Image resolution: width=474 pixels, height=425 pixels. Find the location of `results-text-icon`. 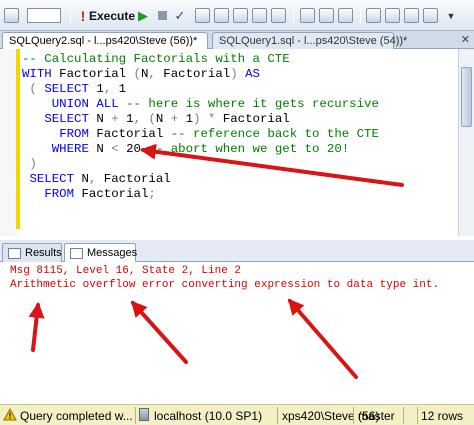

results-text-icon is located at coordinates (240, 15).